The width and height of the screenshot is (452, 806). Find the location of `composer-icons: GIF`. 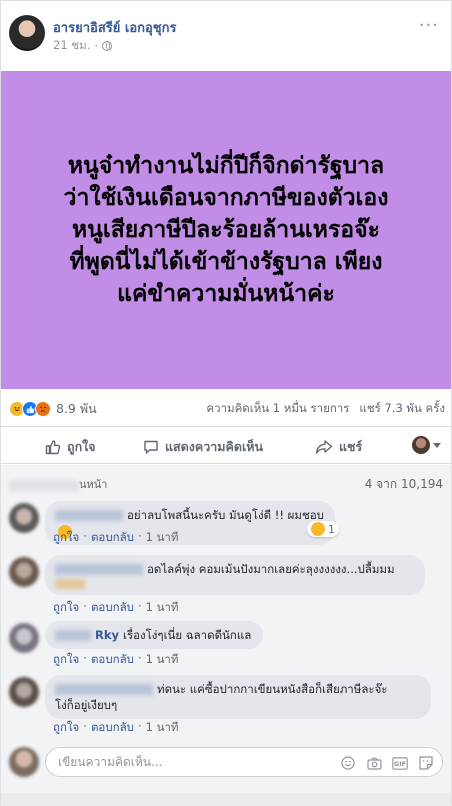

composer-icons: GIF is located at coordinates (387, 763).